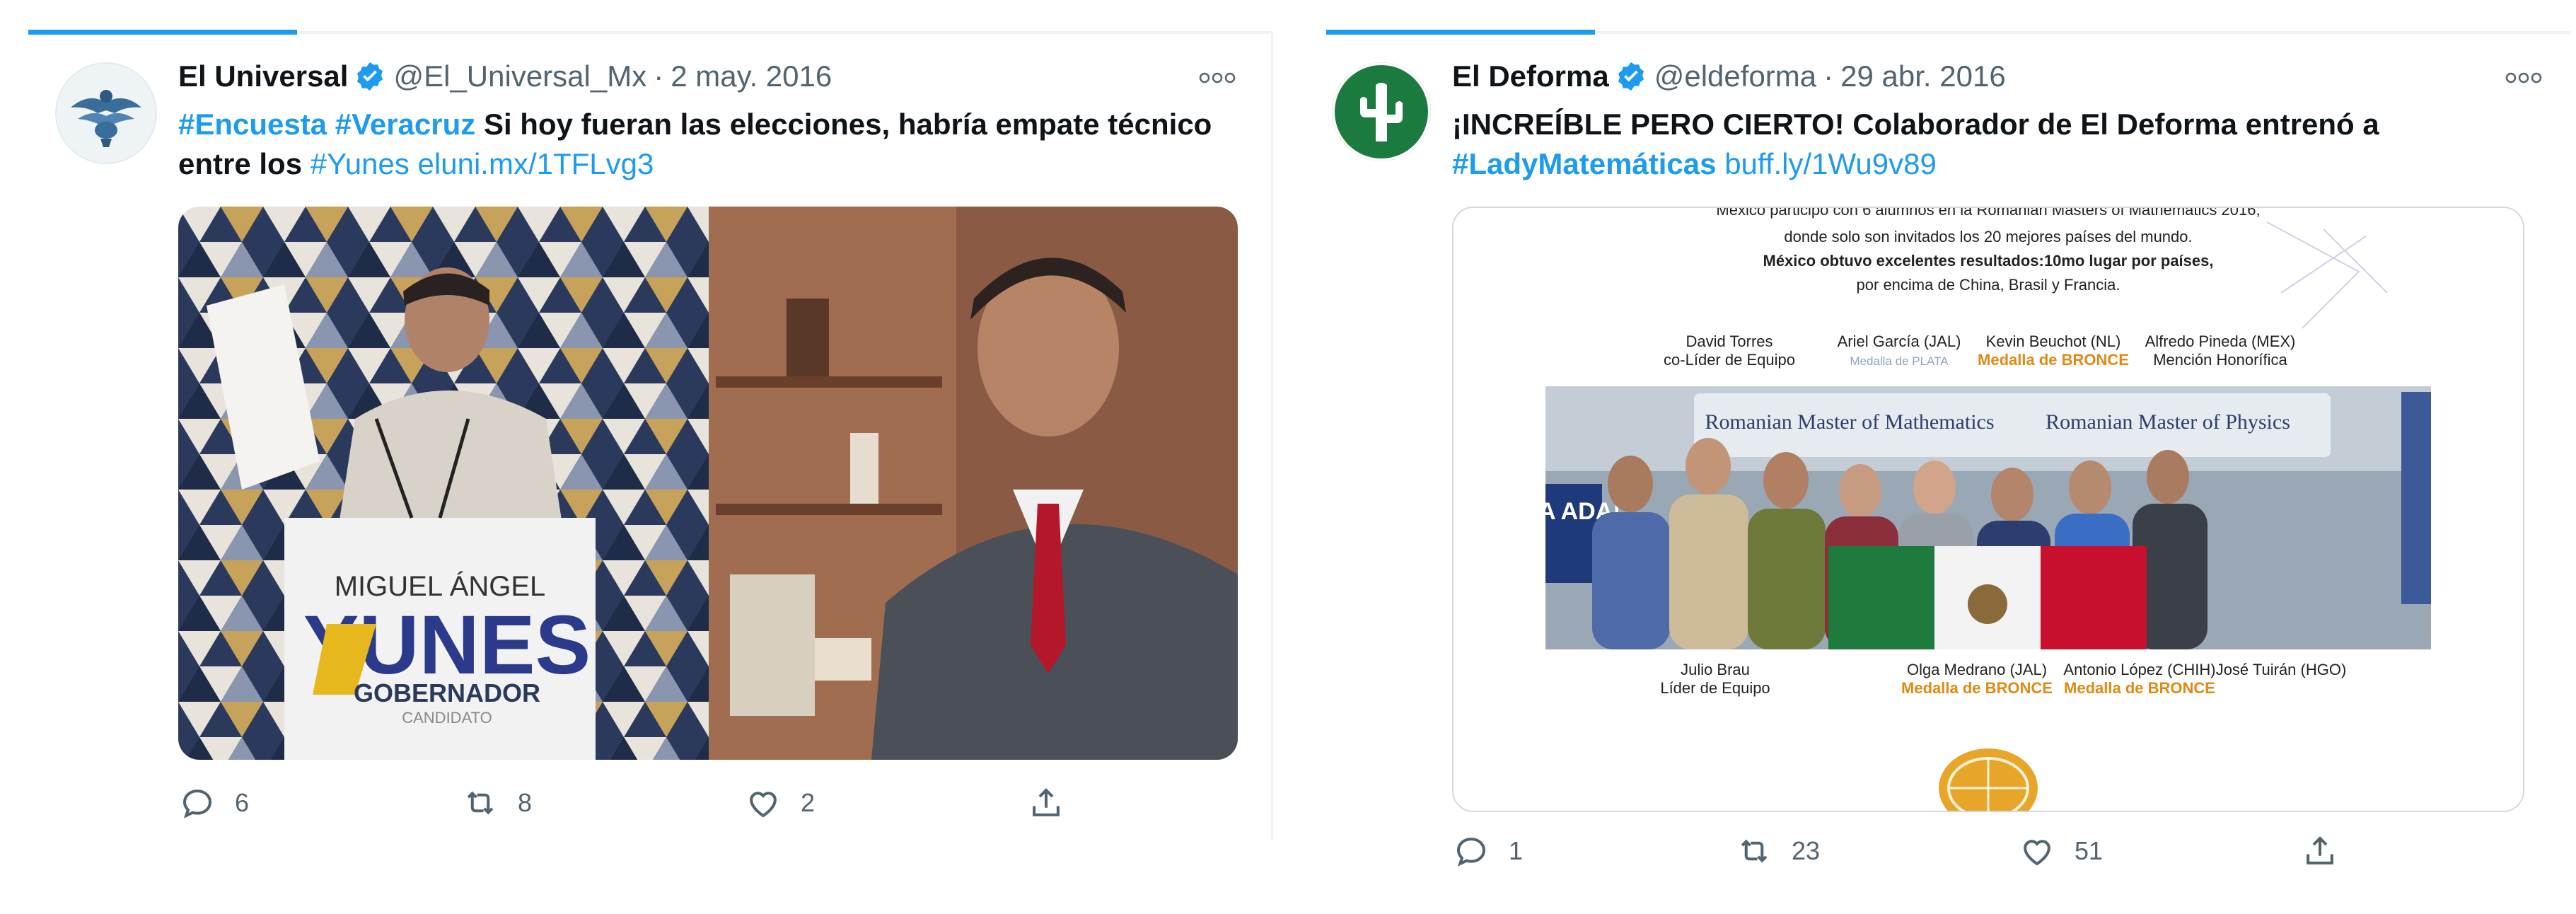  Describe the element at coordinates (1977, 669) in the screenshot. I see `bottom-person-name: Olga Medrano (JAL)` at that location.